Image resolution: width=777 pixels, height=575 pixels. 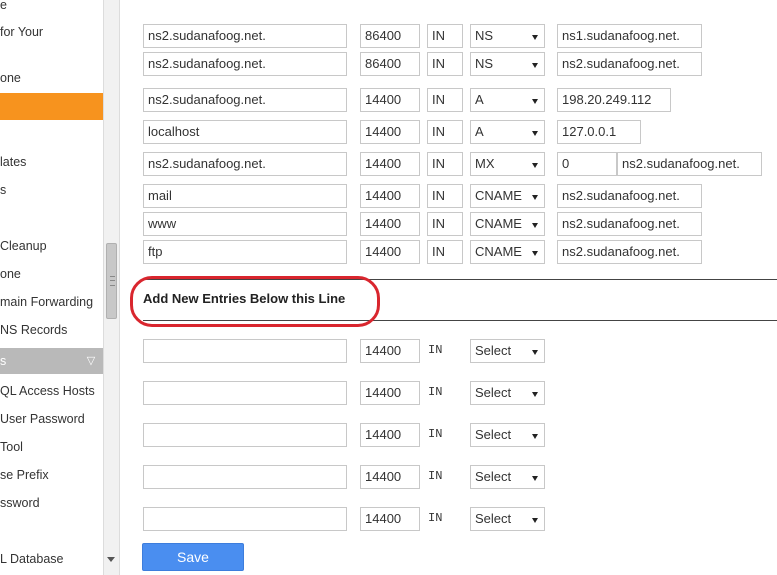 I want to click on sidebar-scrollbar, so click(x=111, y=287).